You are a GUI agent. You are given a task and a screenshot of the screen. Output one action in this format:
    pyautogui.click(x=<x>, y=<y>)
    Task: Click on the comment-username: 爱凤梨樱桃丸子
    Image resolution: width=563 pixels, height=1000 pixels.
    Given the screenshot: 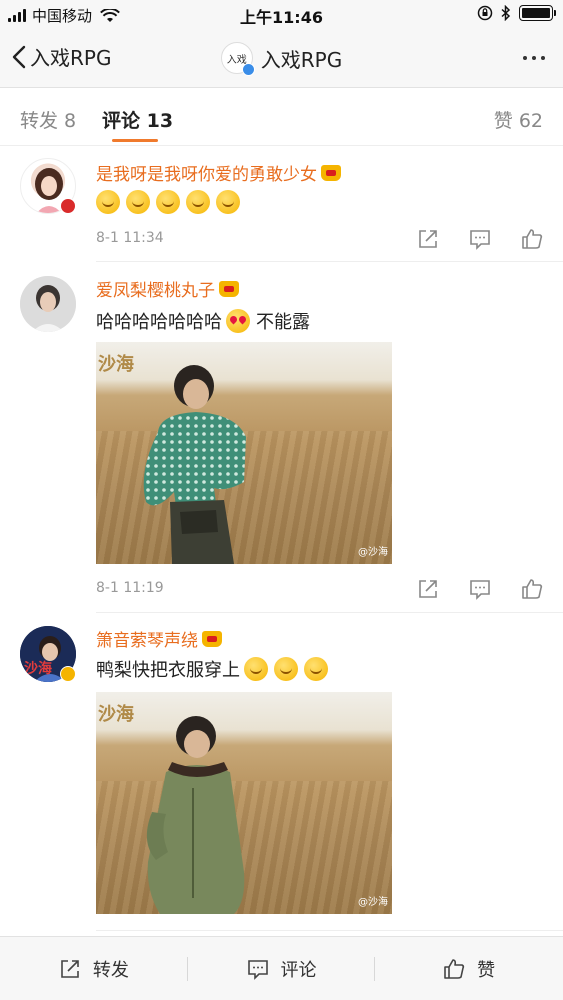 What is the action you would take?
    pyautogui.click(x=167, y=288)
    